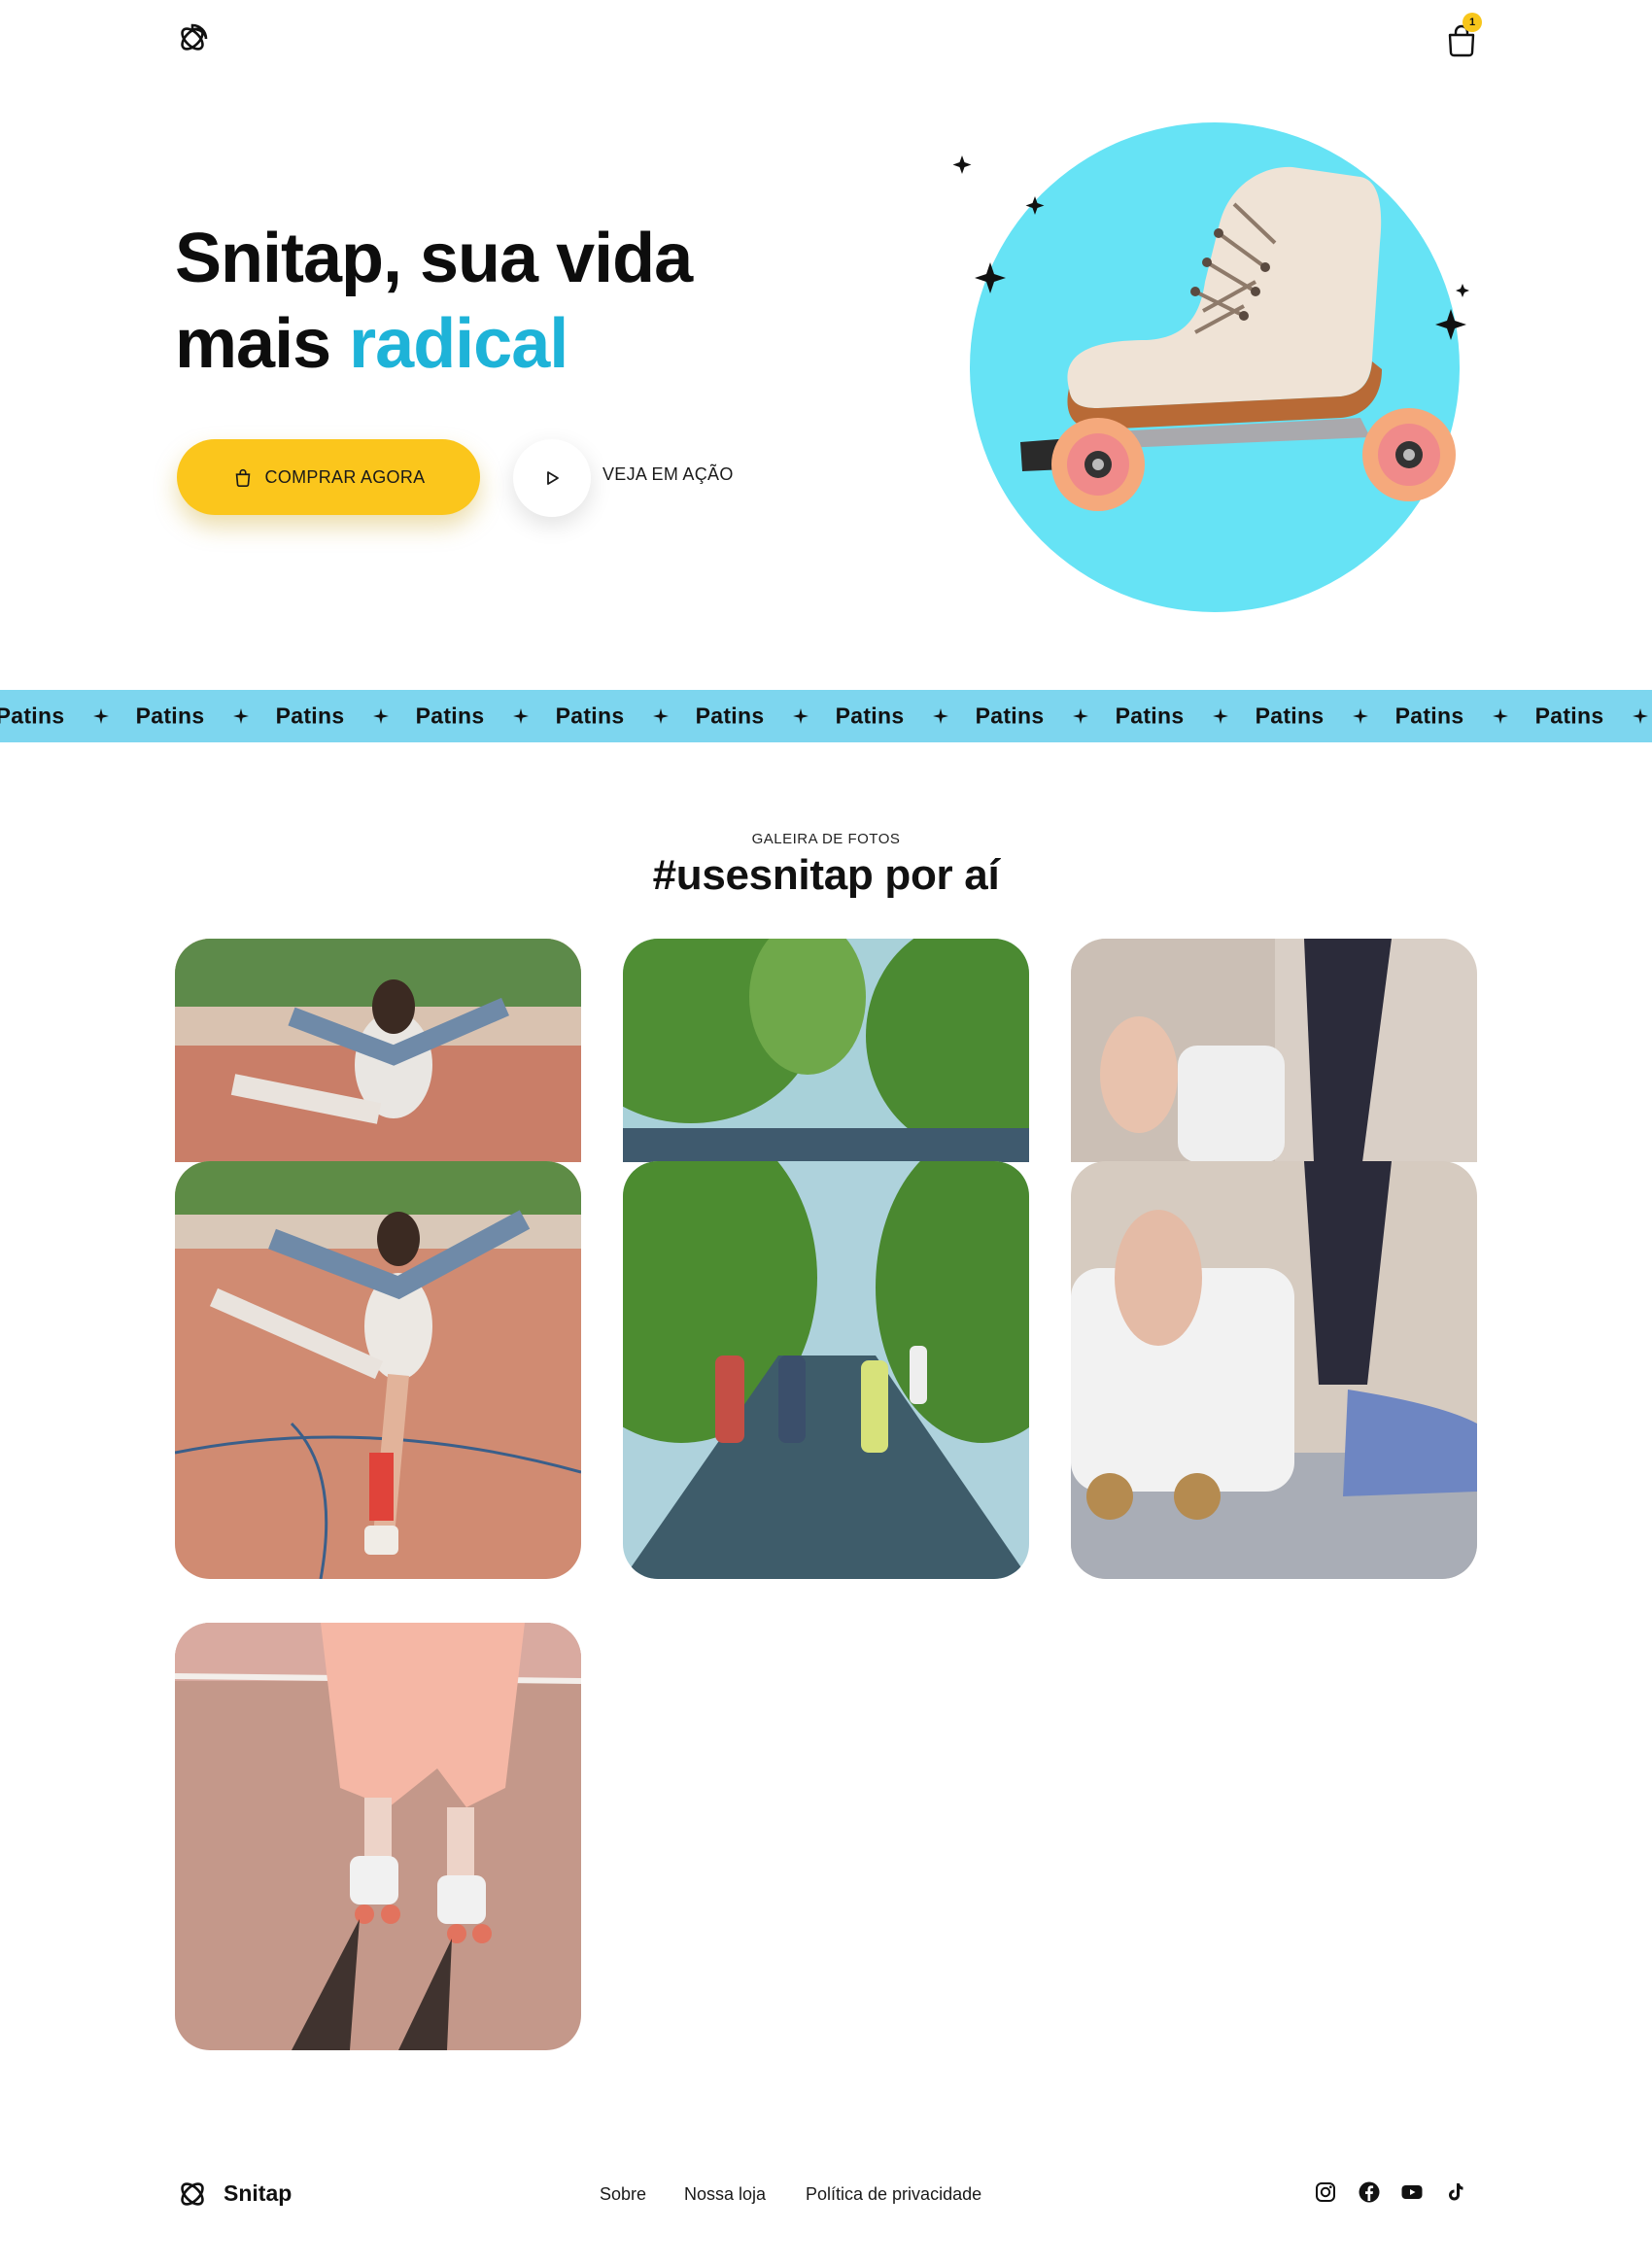 Image resolution: width=1652 pixels, height=2265 pixels. What do you see at coordinates (826, 839) in the screenshot?
I see `gallery-eyebrow: GALEIRA DE FOTOS` at bounding box center [826, 839].